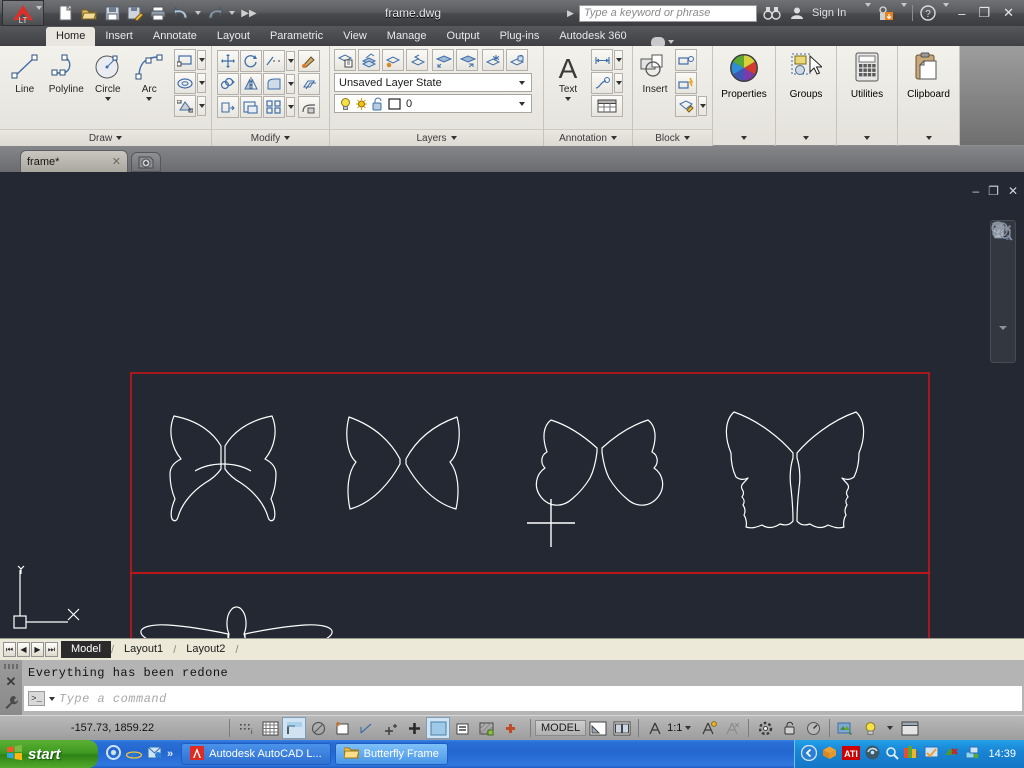 The height and width of the screenshot is (768, 1024). I want to click on ribbon-tab-plugins: Plug-ins, so click(520, 36).